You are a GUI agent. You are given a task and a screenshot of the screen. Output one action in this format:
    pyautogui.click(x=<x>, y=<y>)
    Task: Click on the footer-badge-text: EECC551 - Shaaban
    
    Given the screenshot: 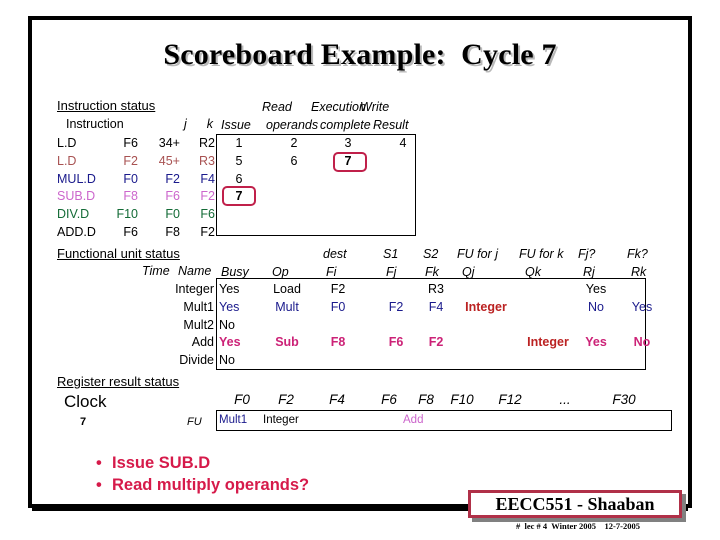 What is the action you would take?
    pyautogui.click(x=575, y=503)
    